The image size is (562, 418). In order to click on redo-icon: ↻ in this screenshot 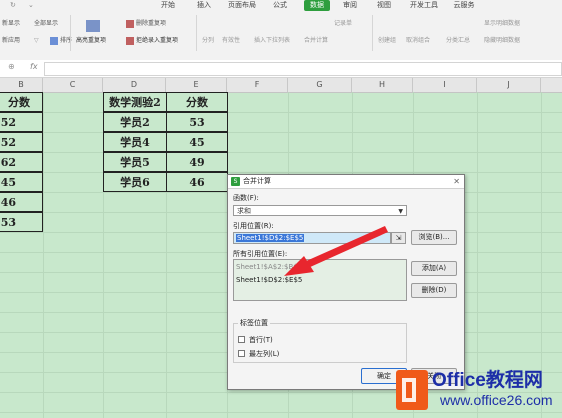, I will do `click(13, 5)`.